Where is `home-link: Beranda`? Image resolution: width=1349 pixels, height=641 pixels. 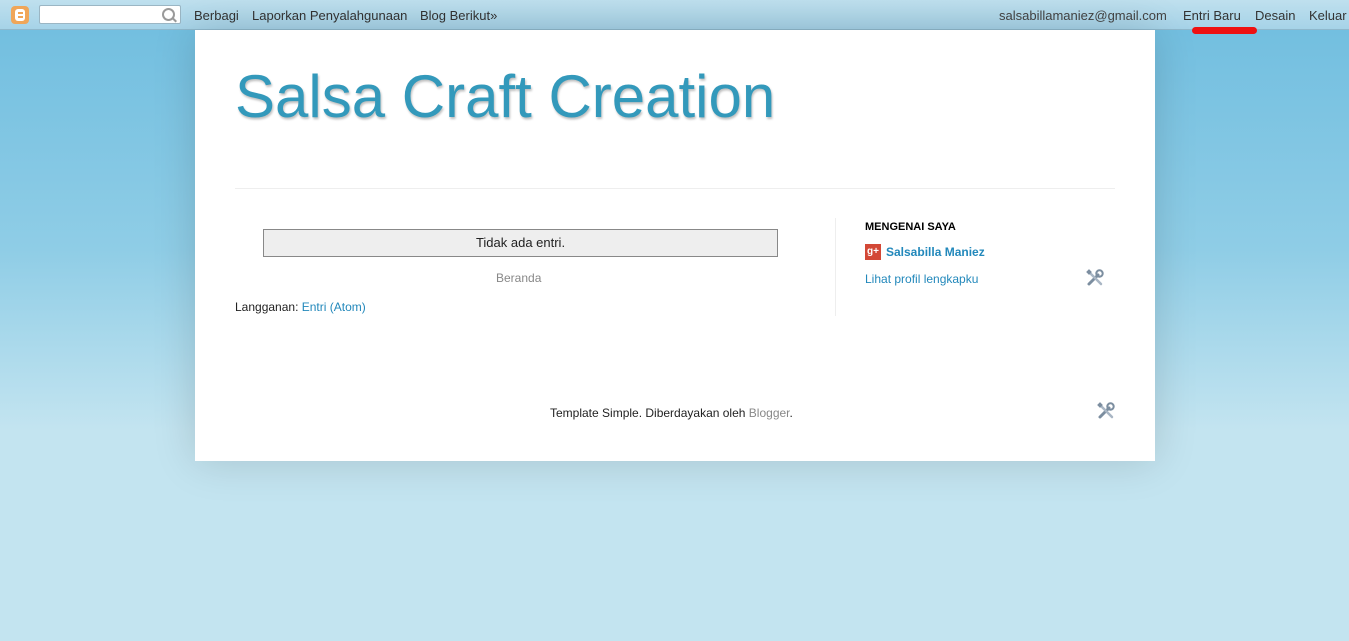 home-link: Beranda is located at coordinates (518, 278).